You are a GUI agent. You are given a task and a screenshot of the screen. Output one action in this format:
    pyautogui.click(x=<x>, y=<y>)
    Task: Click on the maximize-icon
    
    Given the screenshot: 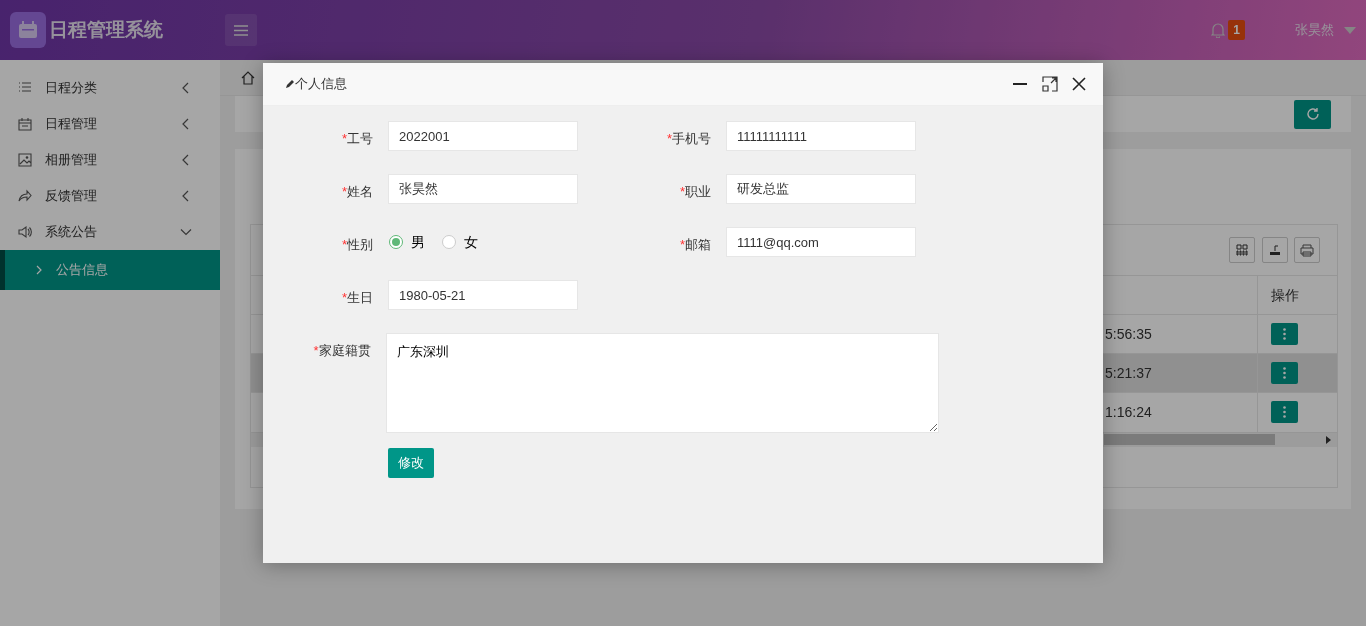 What is the action you would take?
    pyautogui.click(x=1050, y=84)
    